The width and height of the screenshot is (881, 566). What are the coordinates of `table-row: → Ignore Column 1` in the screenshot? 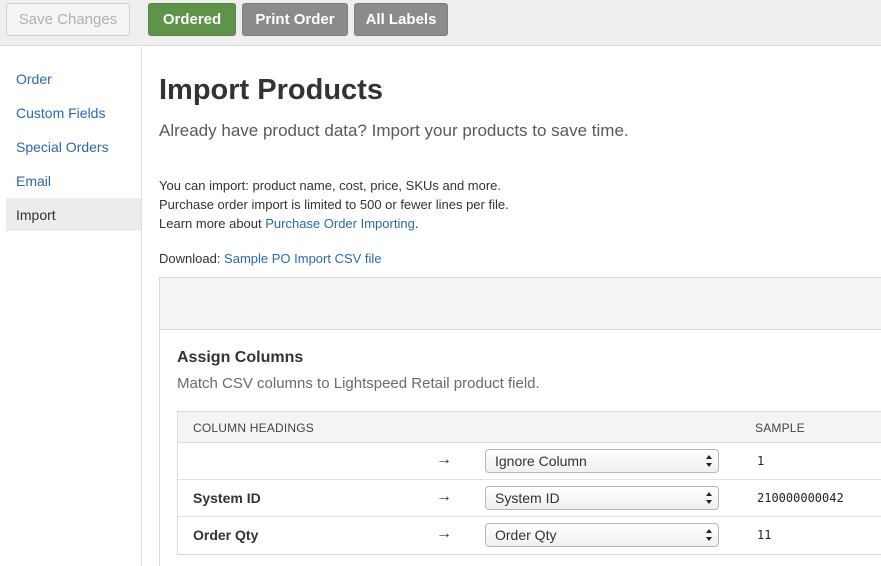 It's located at (529, 461).